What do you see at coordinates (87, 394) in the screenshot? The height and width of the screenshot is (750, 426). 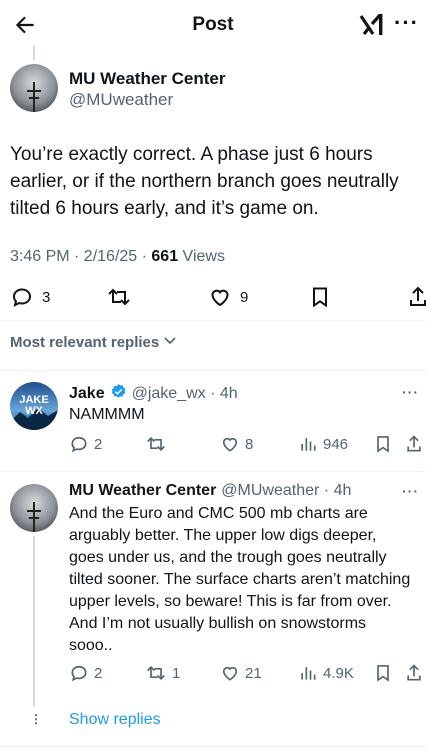 I see `reply-author-name: Jake` at bounding box center [87, 394].